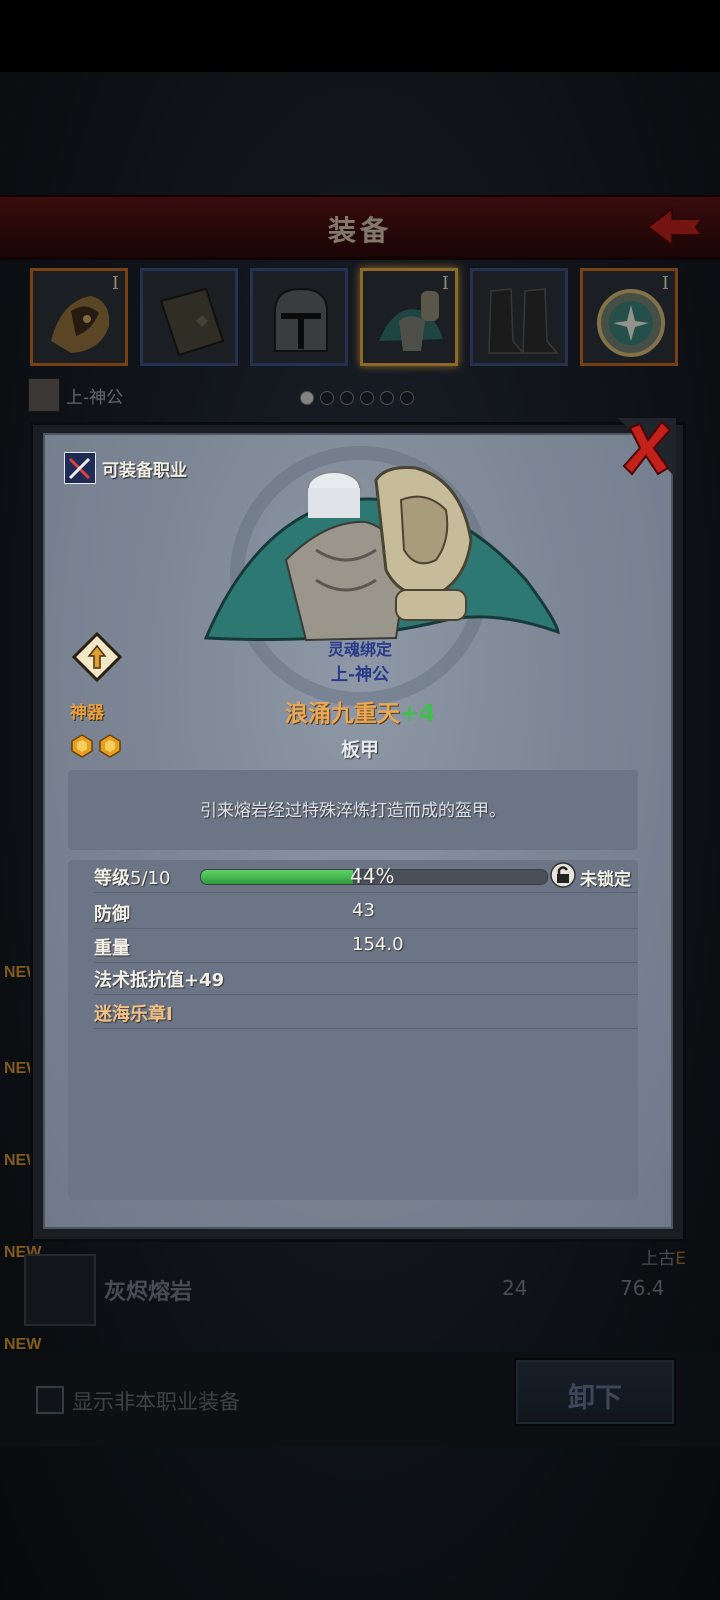 This screenshot has height=1600, width=720. What do you see at coordinates (647, 448) in the screenshot?
I see `close-icon` at bounding box center [647, 448].